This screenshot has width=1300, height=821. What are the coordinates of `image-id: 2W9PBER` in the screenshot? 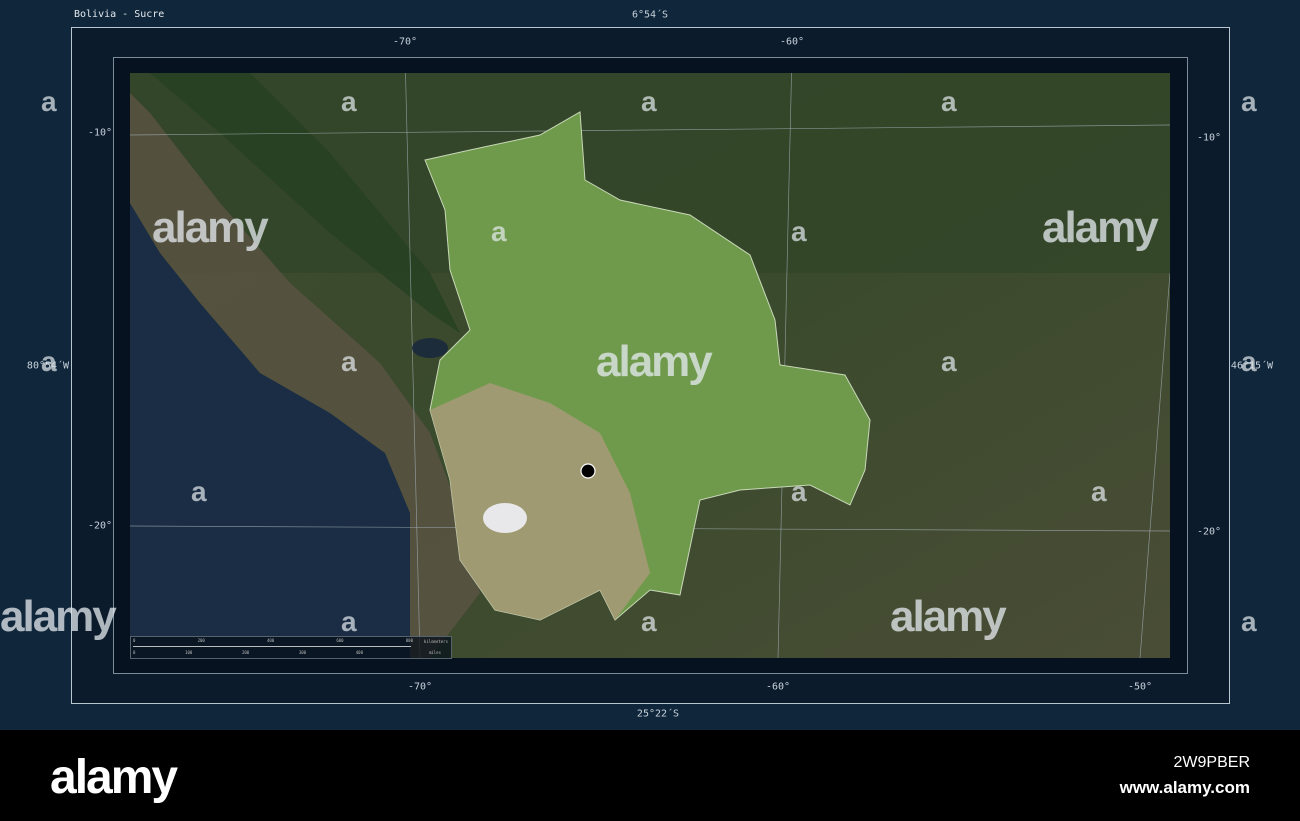 It's located at (1211, 762).